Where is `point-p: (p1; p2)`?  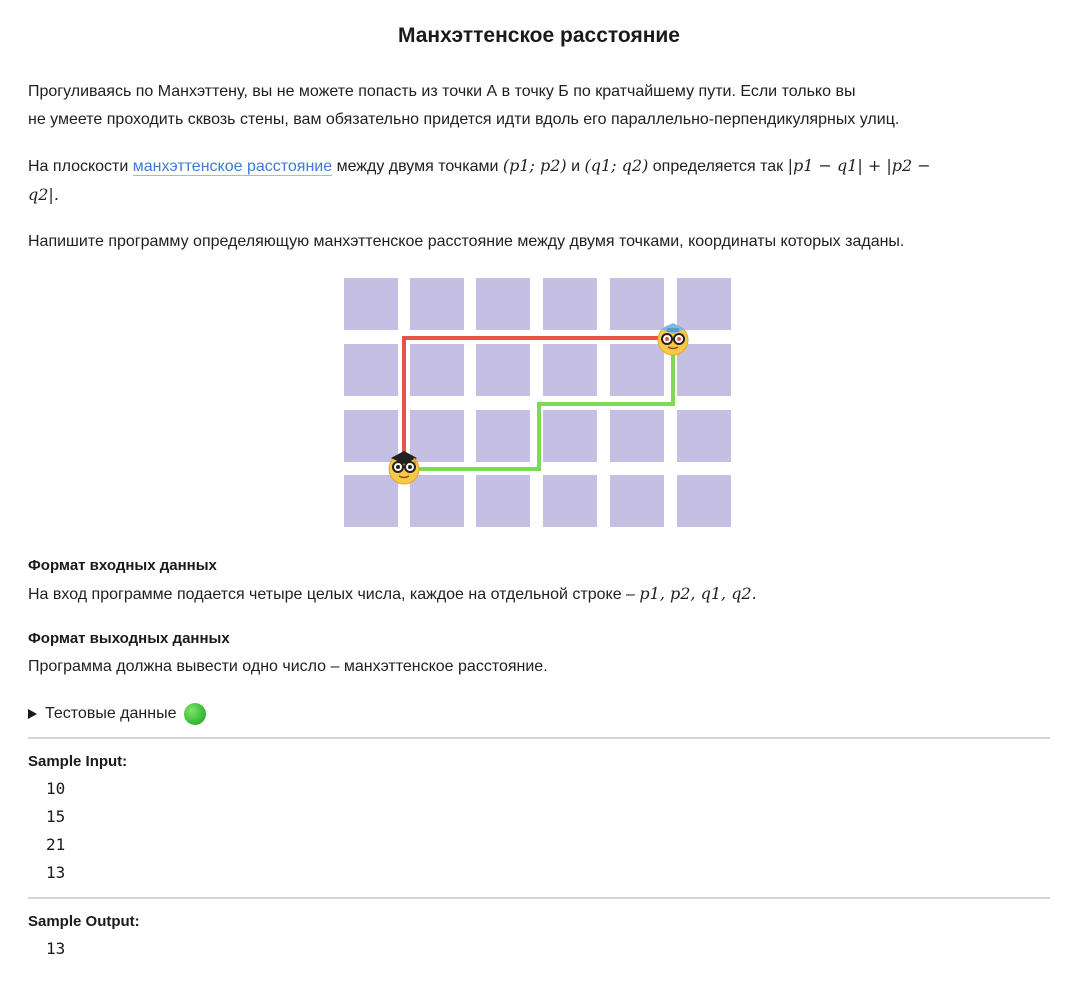
point-p: (p1; p2) is located at coordinates (534, 165).